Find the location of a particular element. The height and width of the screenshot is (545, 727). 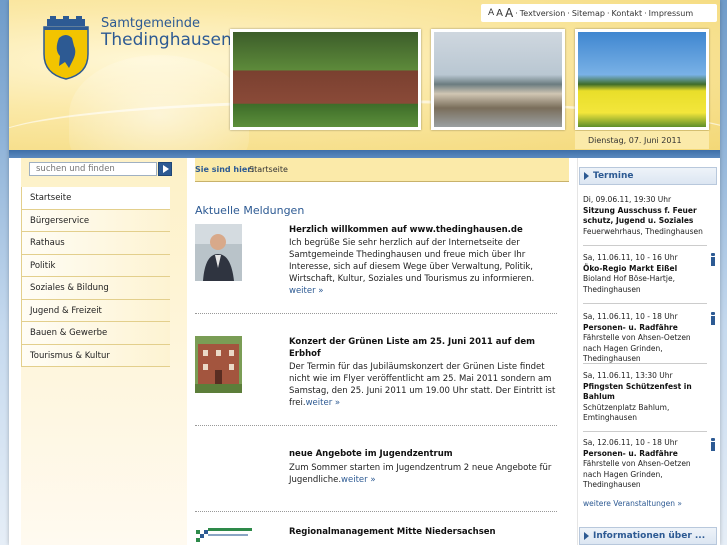

news-title: neue Angebote im Jugendzentrum is located at coordinates (423, 454).